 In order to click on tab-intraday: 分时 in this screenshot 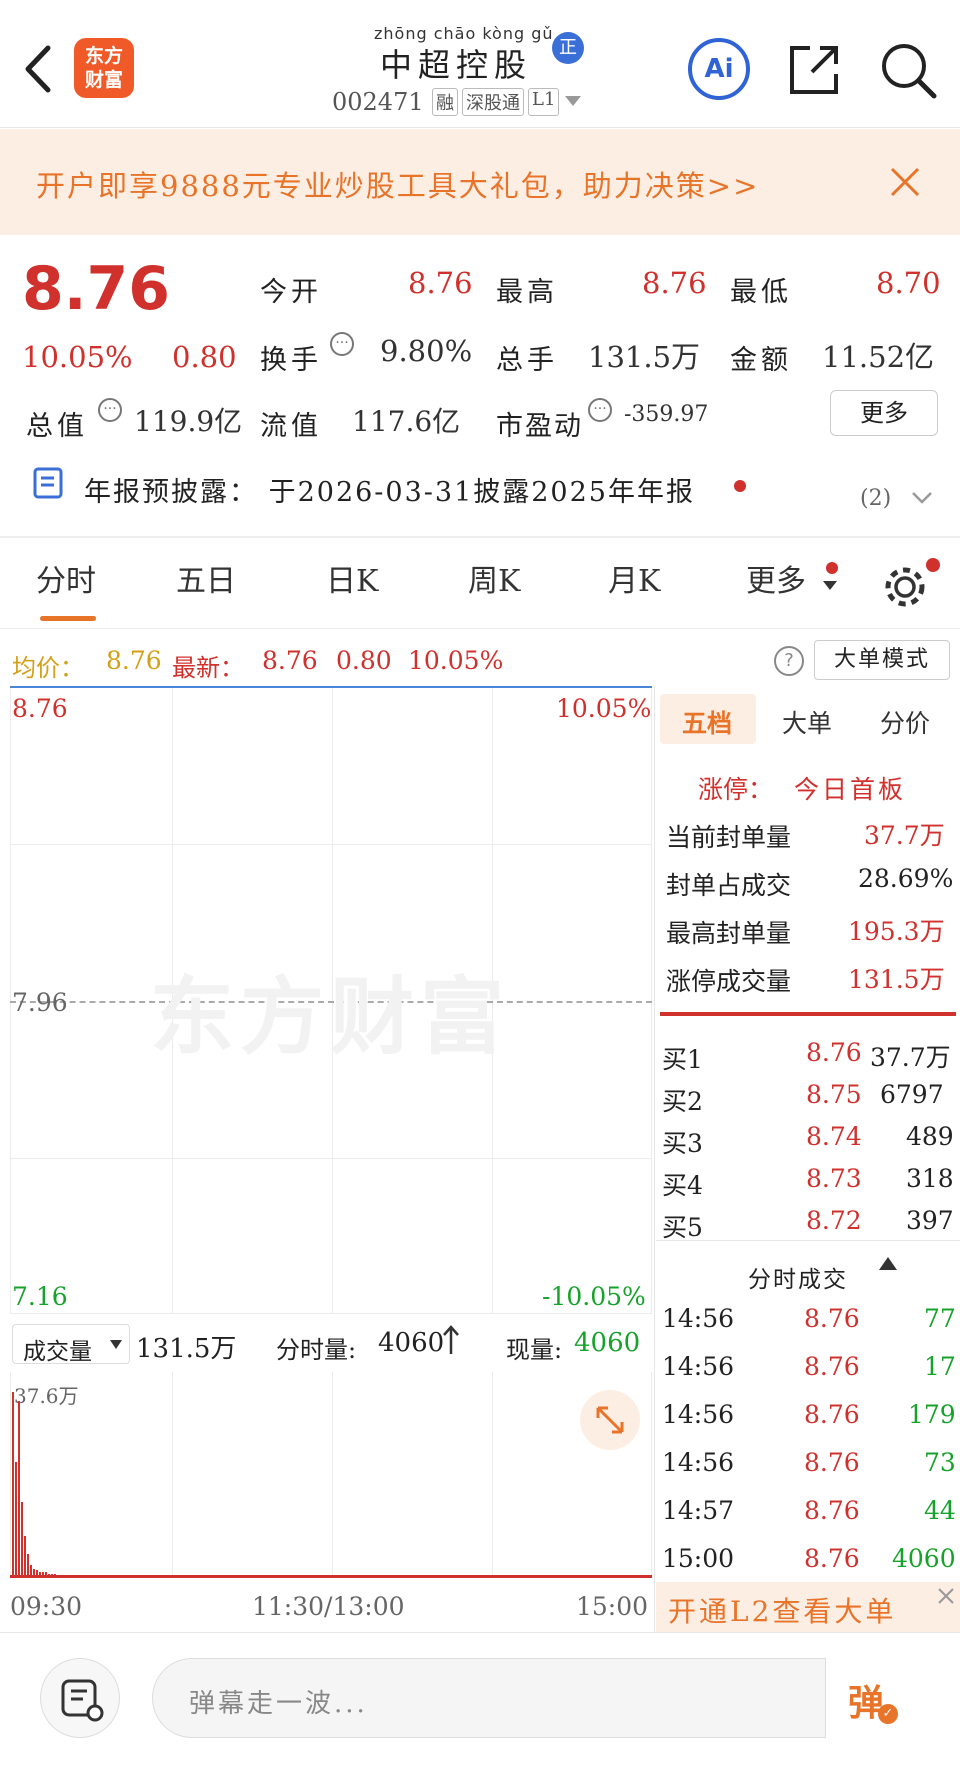, I will do `click(66, 578)`.